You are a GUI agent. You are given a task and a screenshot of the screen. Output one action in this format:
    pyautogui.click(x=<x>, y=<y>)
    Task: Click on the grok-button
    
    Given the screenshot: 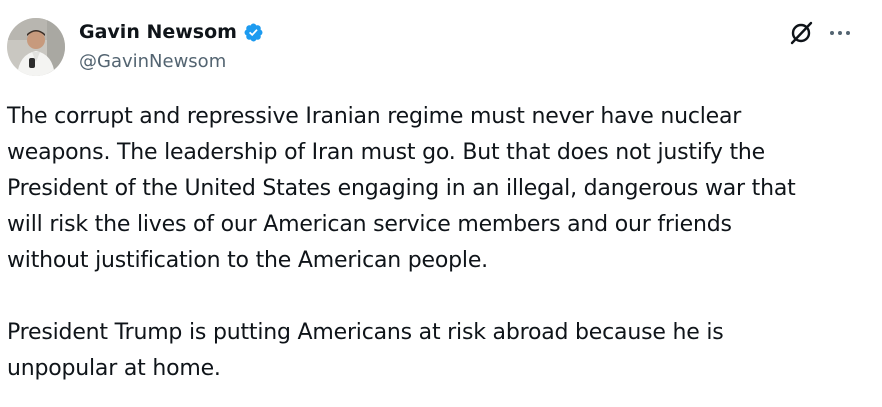 What is the action you would take?
    pyautogui.click(x=801, y=33)
    